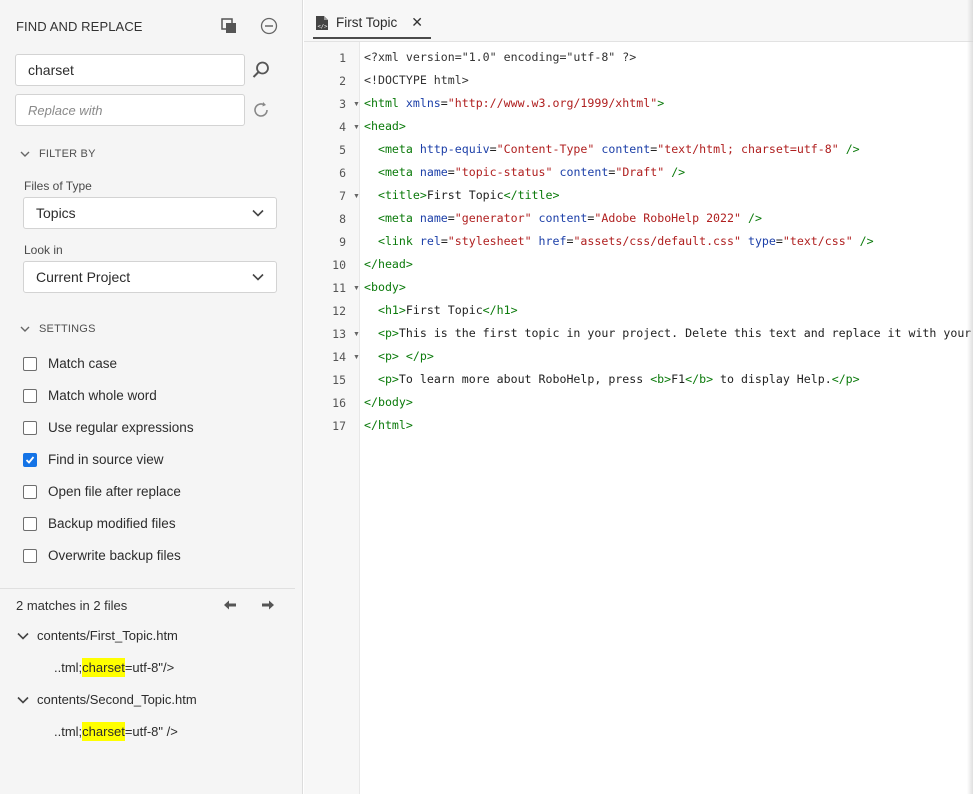 The width and height of the screenshot is (973, 794). Describe the element at coordinates (261, 70) in the screenshot. I see `search-icon` at that location.